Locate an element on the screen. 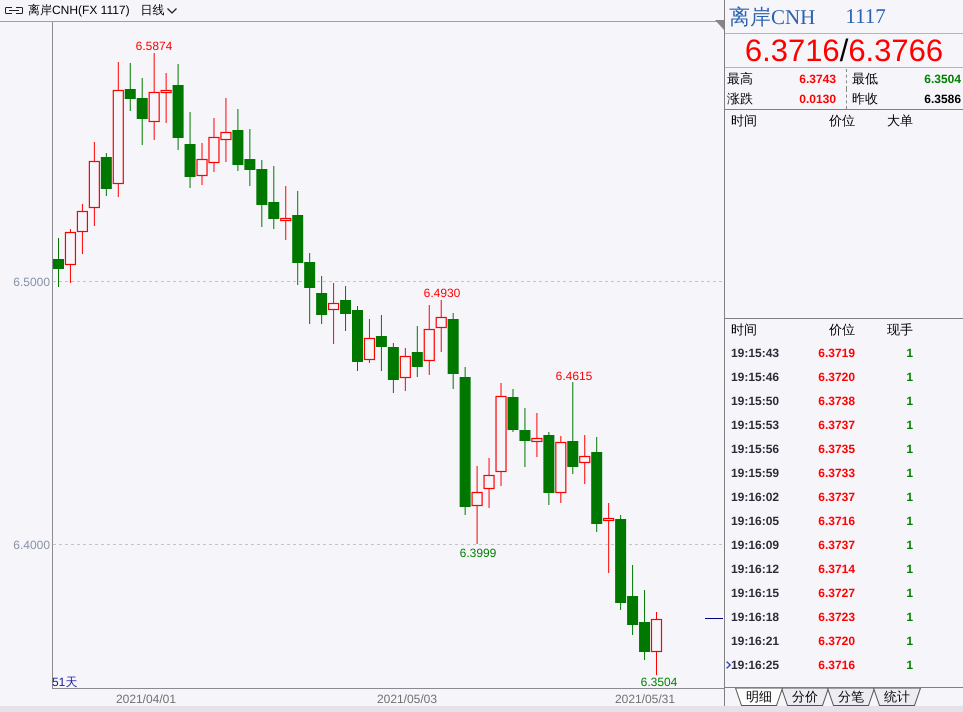 Image resolution: width=963 pixels, height=712 pixels. trade-time: 19:16:02 is located at coordinates (755, 497).